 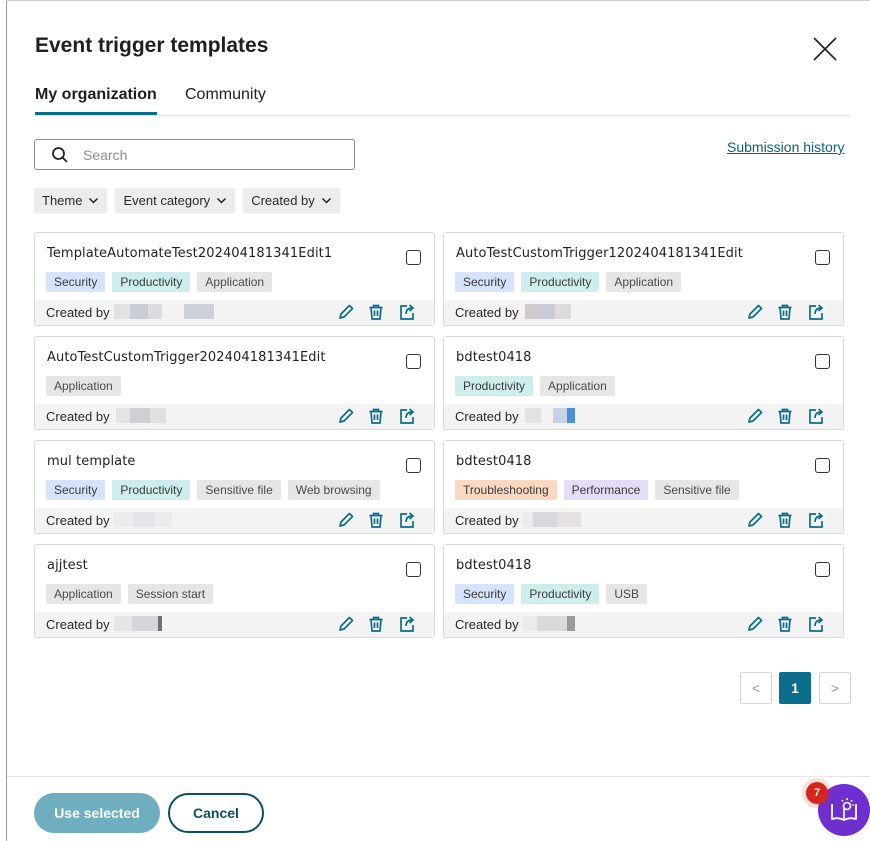 What do you see at coordinates (167, 200) in the screenshot?
I see `filter-label: Event category` at bounding box center [167, 200].